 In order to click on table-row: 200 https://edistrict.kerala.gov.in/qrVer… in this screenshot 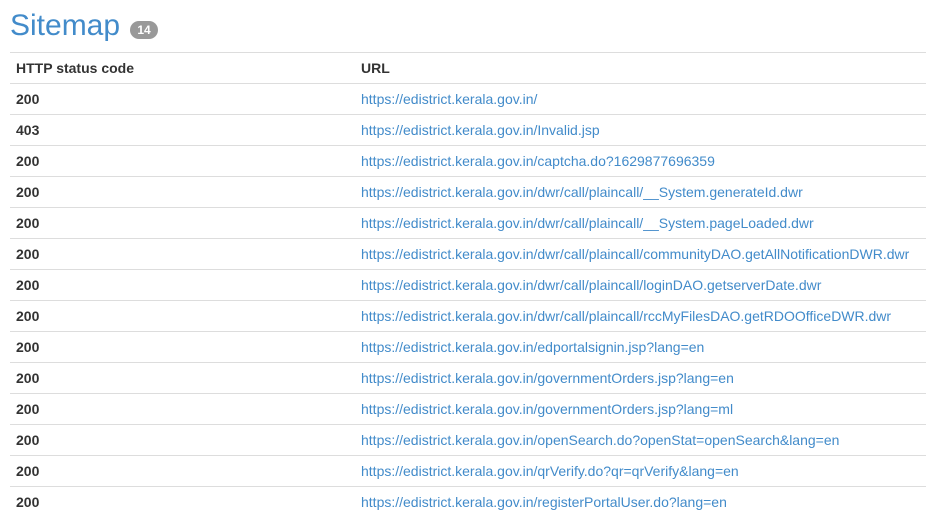, I will do `click(468, 471)`.